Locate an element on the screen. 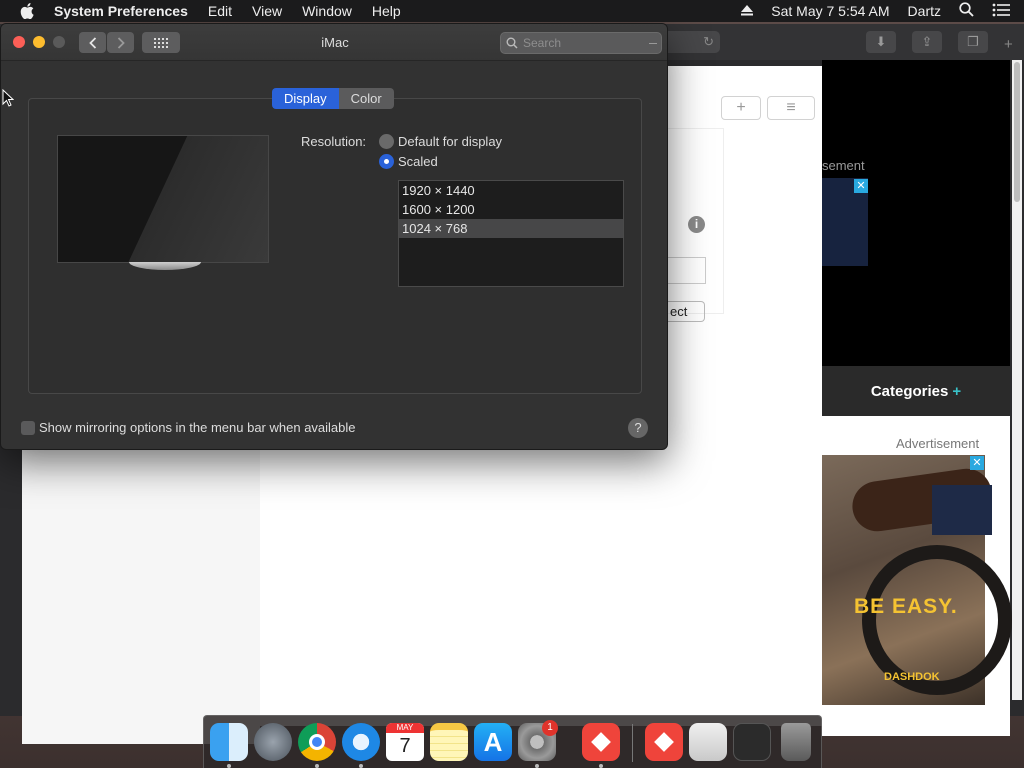 The width and height of the screenshot is (1024, 768). info-icon: i is located at coordinates (696, 224).